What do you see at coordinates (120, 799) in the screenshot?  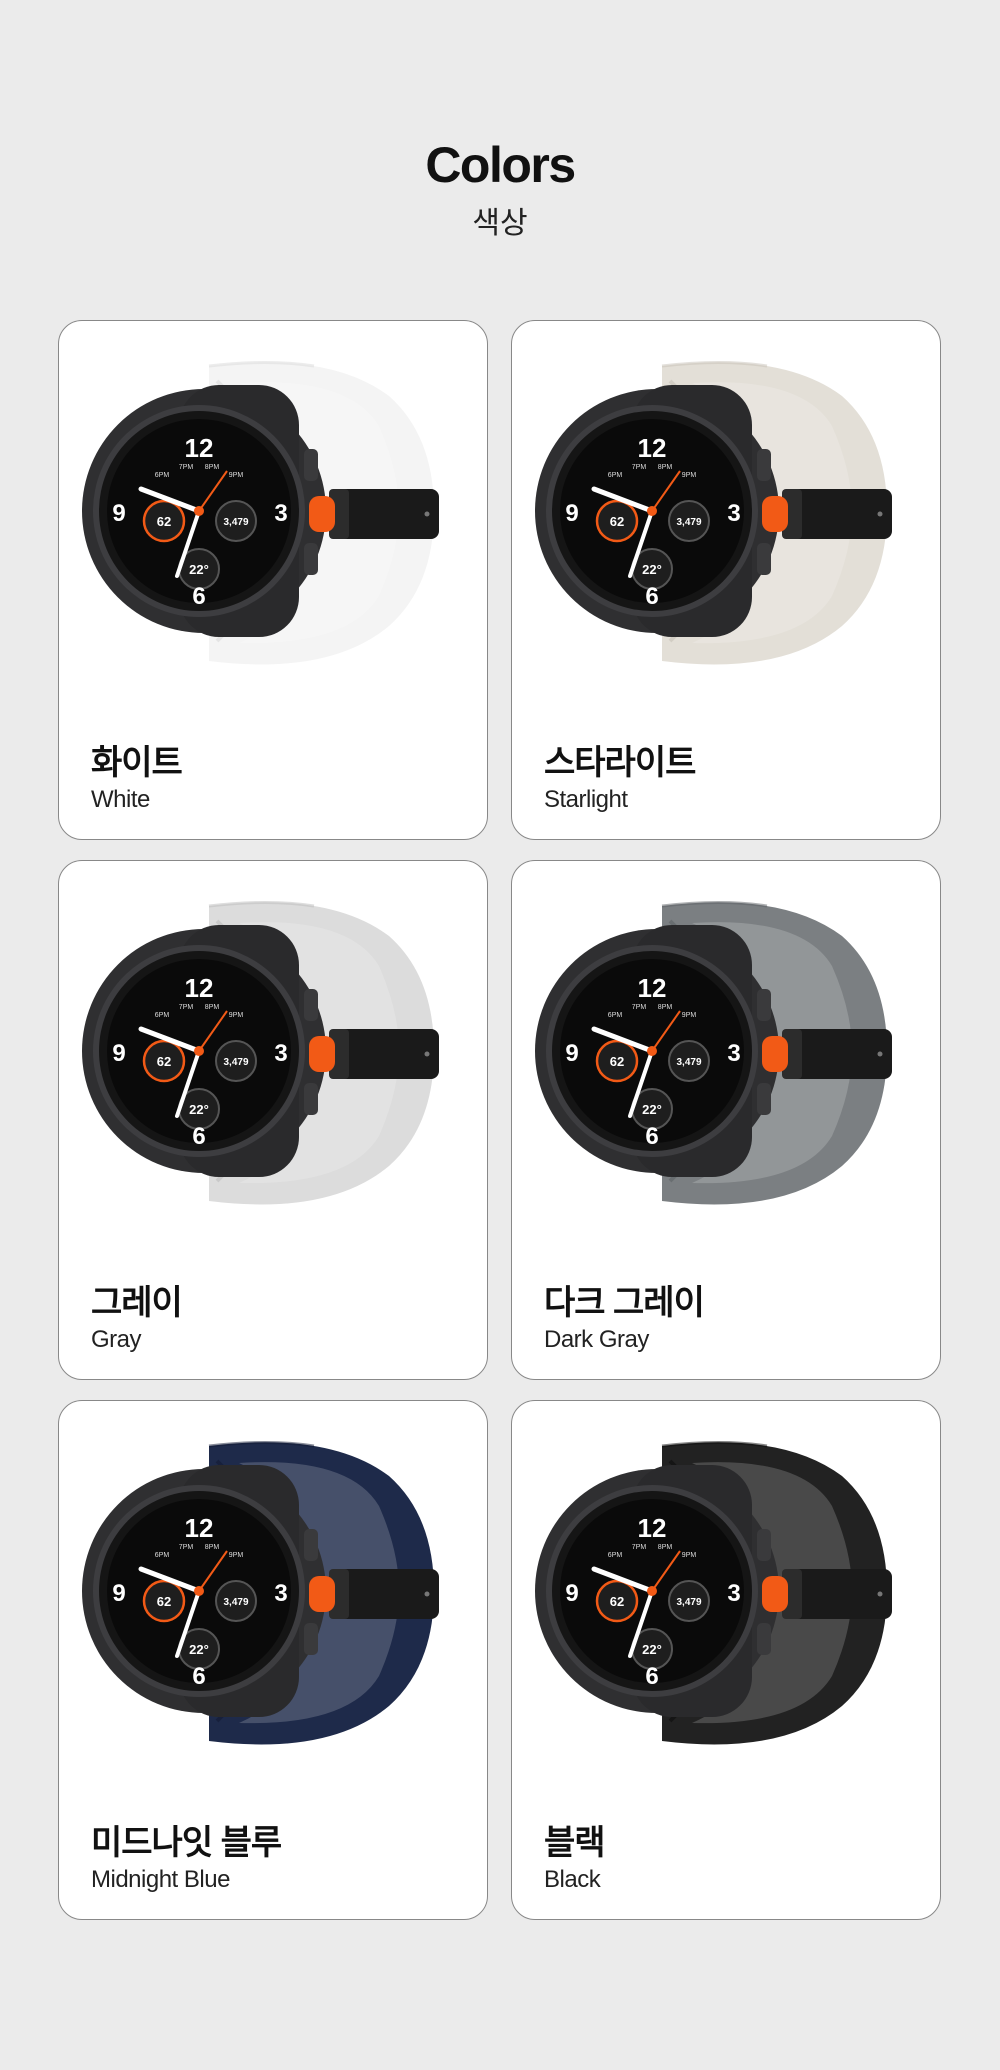 I see `color-name-english: White` at bounding box center [120, 799].